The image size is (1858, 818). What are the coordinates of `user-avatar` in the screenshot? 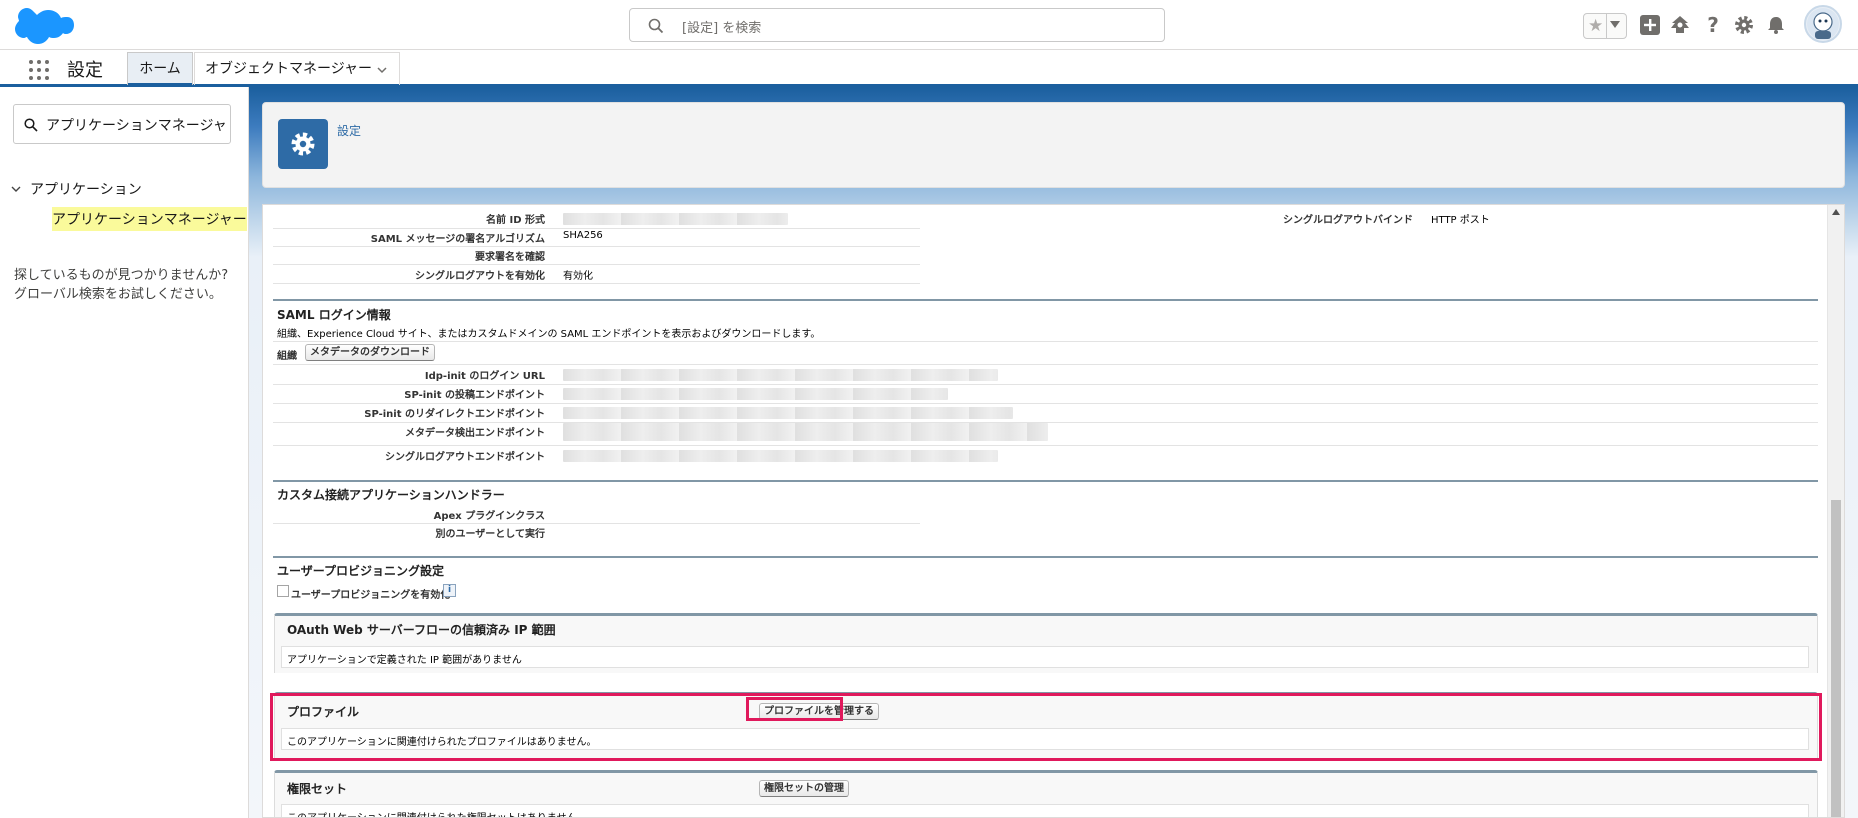 It's located at (1823, 24).